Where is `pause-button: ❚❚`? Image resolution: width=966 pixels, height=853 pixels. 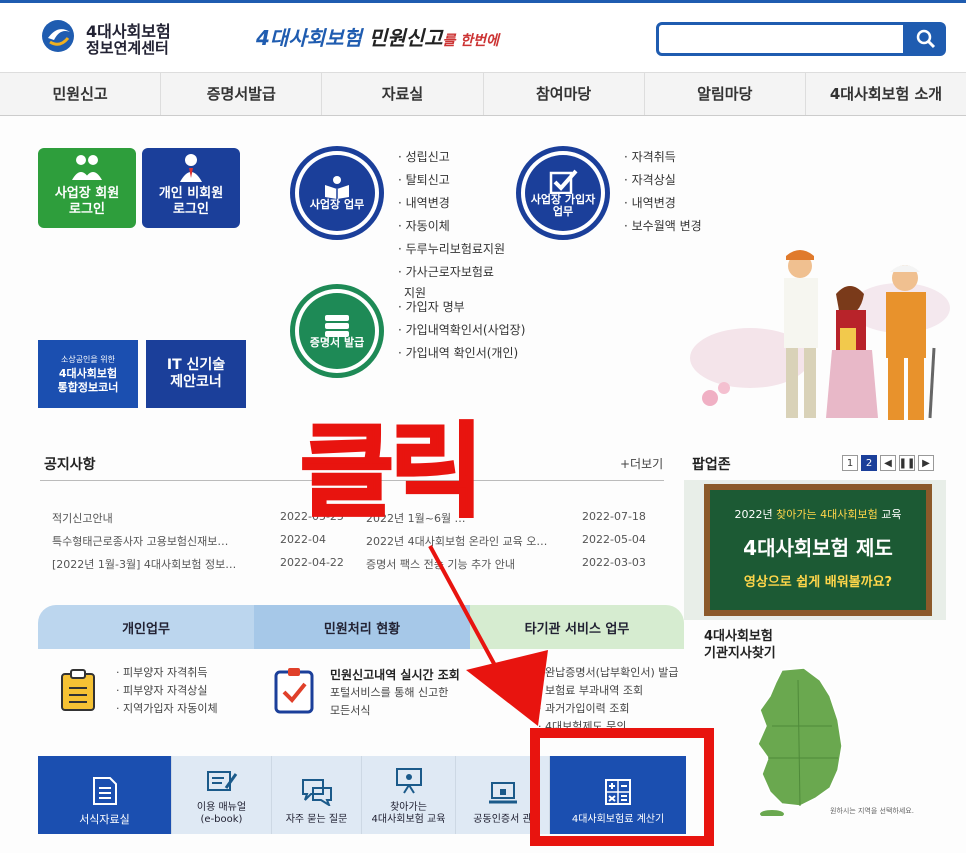
pause-button: ❚❚ is located at coordinates (907, 463).